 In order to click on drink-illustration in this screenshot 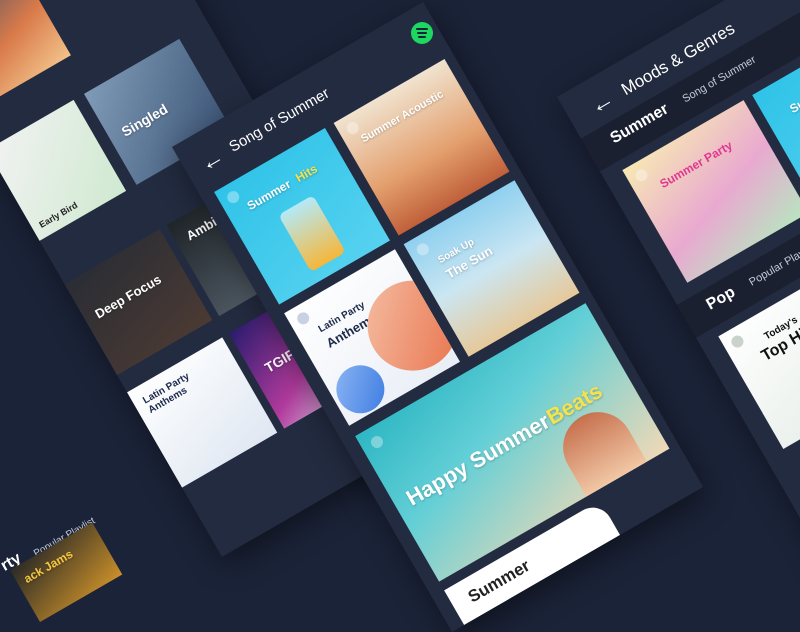, I will do `click(312, 233)`.